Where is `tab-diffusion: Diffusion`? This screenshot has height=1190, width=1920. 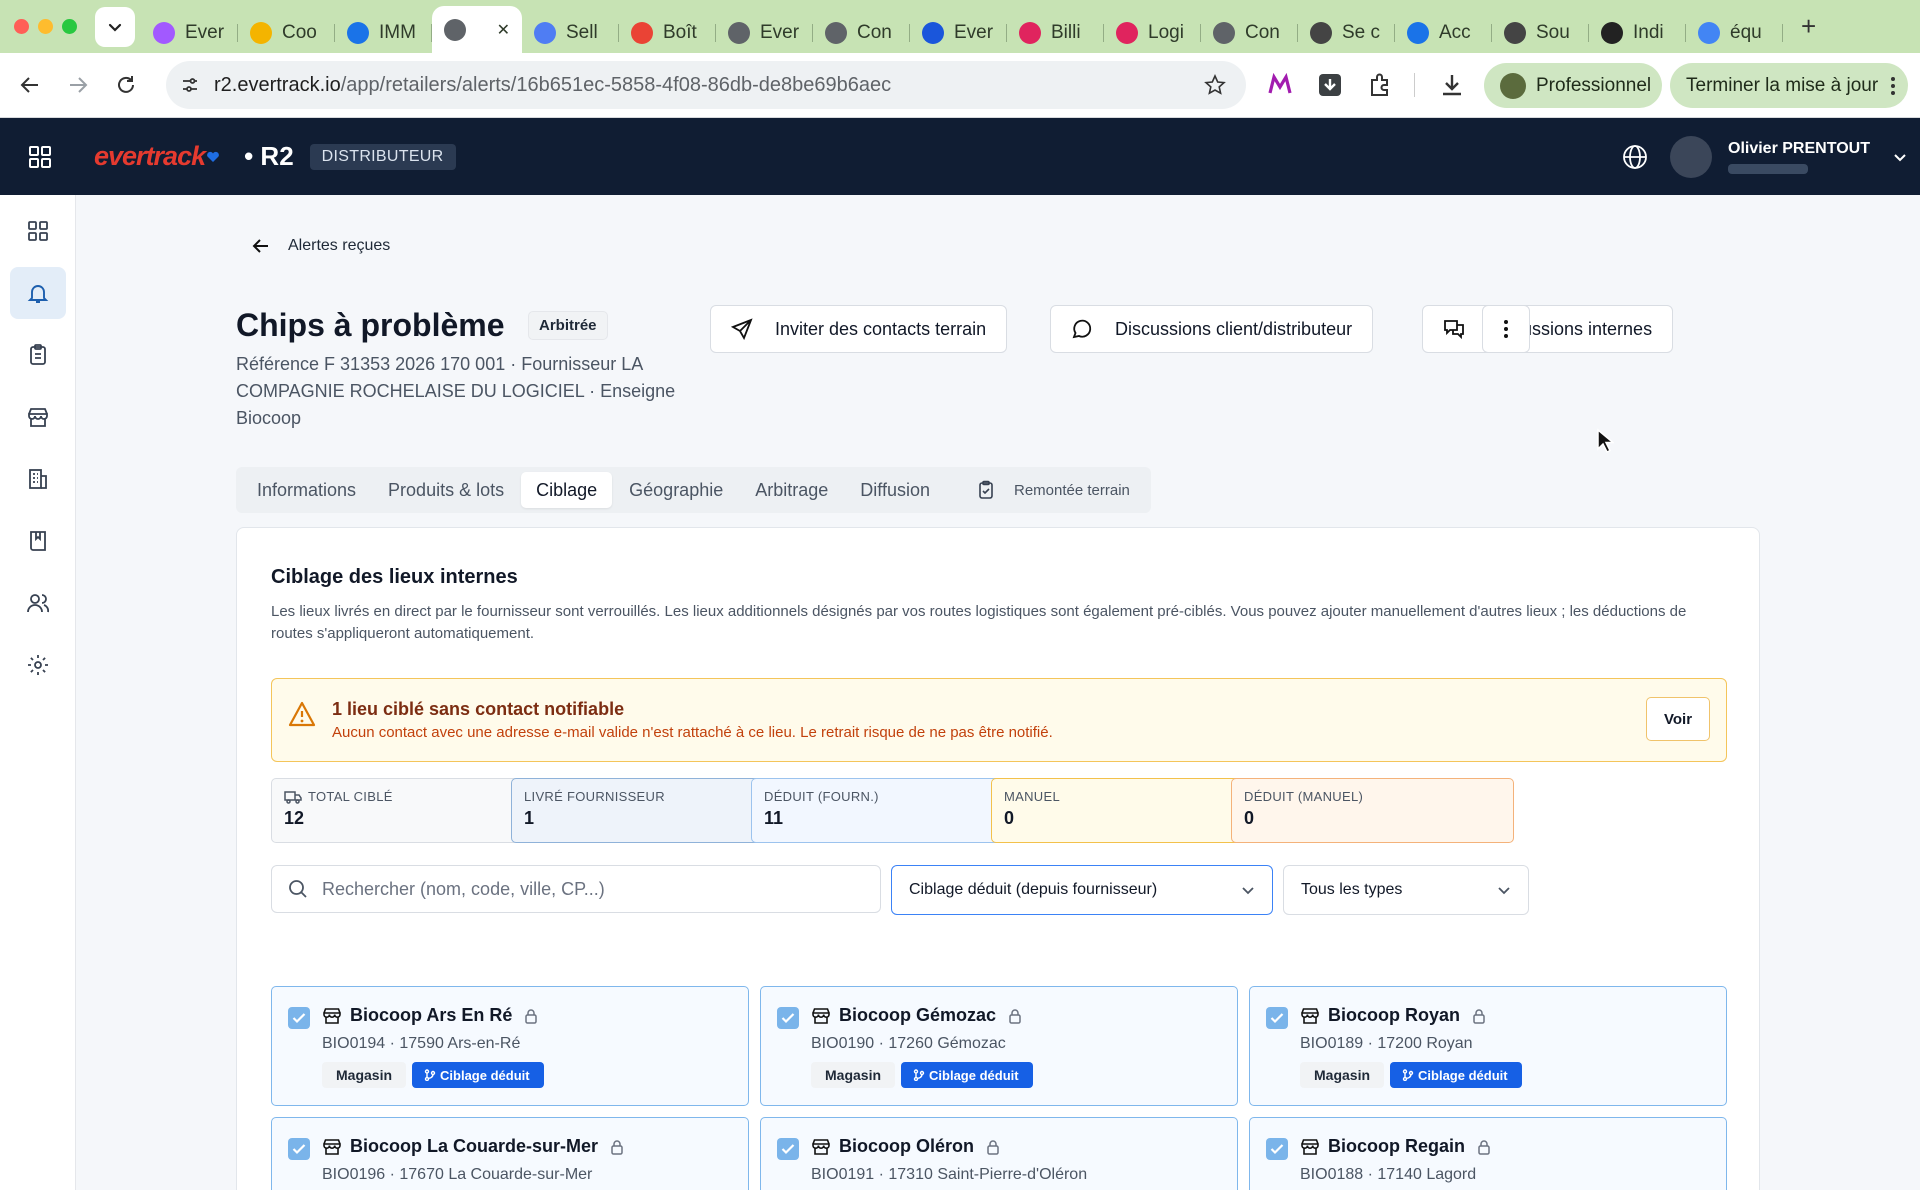 tab-diffusion: Diffusion is located at coordinates (895, 490).